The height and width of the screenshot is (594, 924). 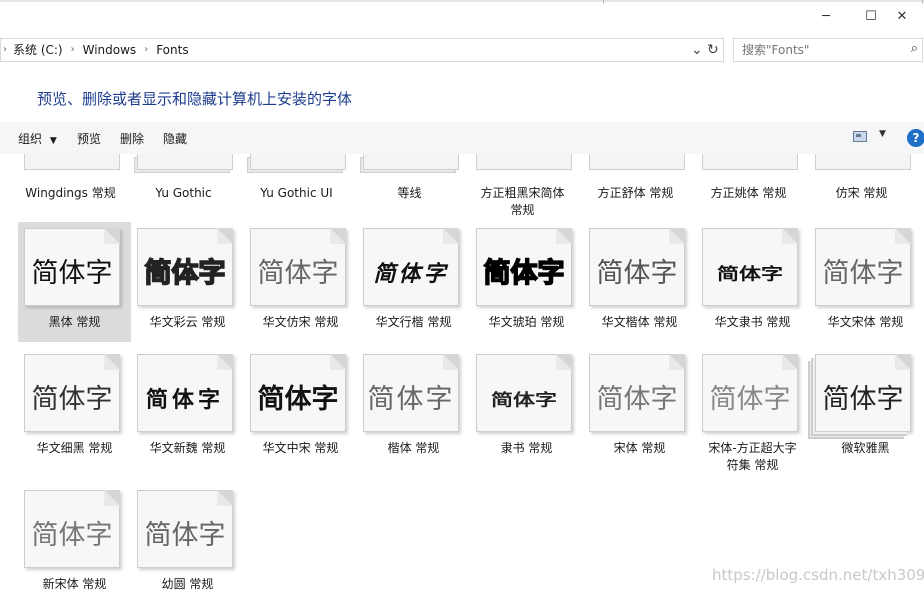 I want to click on font-item-label: Yu Gothic, so click(x=183, y=193).